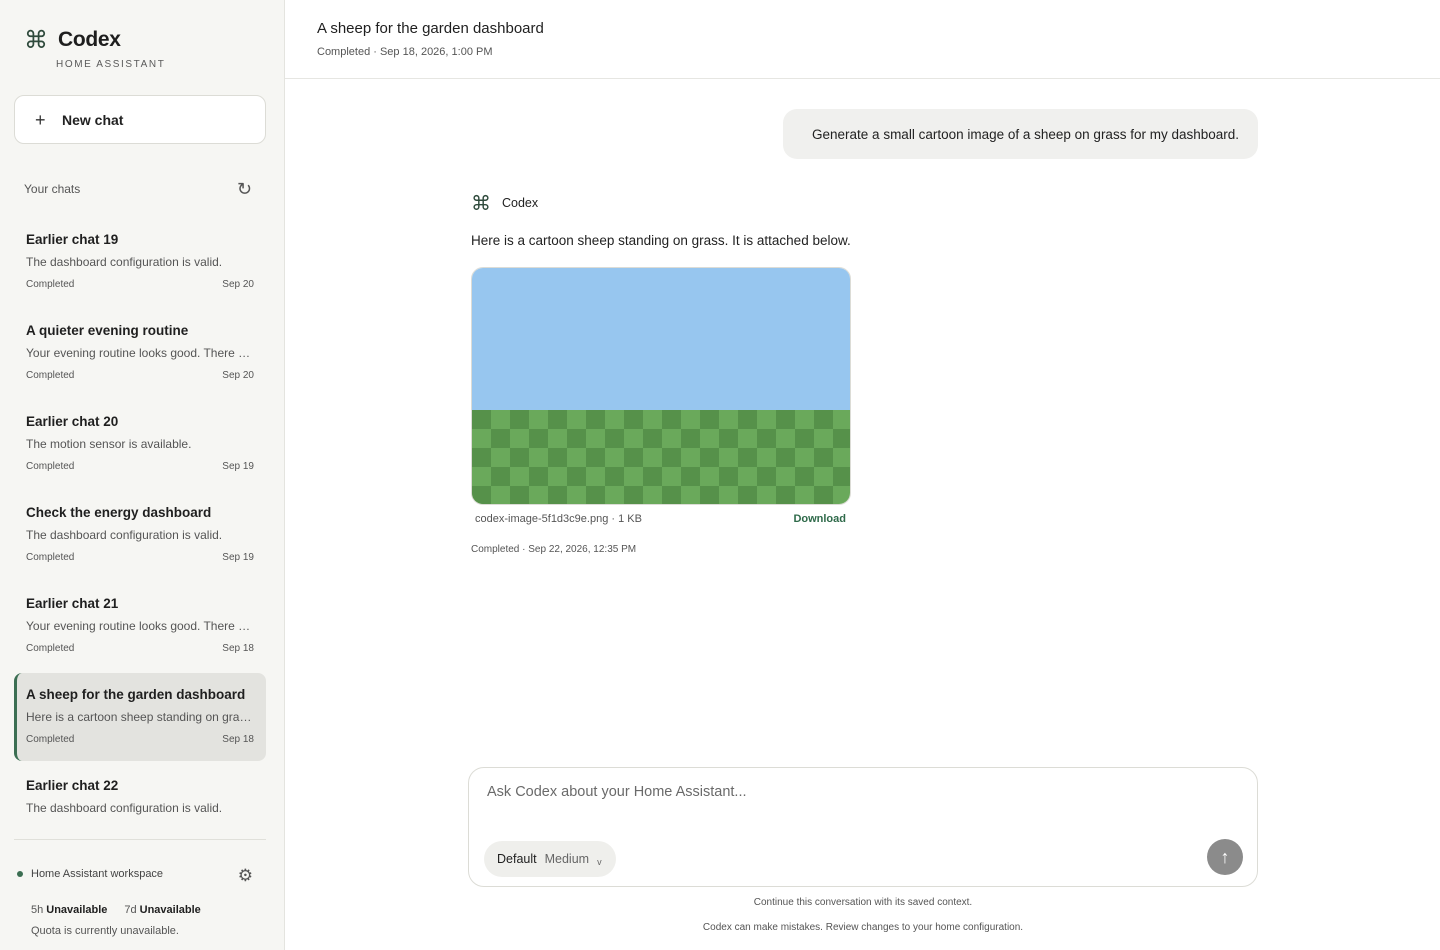 The height and width of the screenshot is (950, 1440). I want to click on workspace-row: Home Assistant workspace ⚙, so click(137, 875).